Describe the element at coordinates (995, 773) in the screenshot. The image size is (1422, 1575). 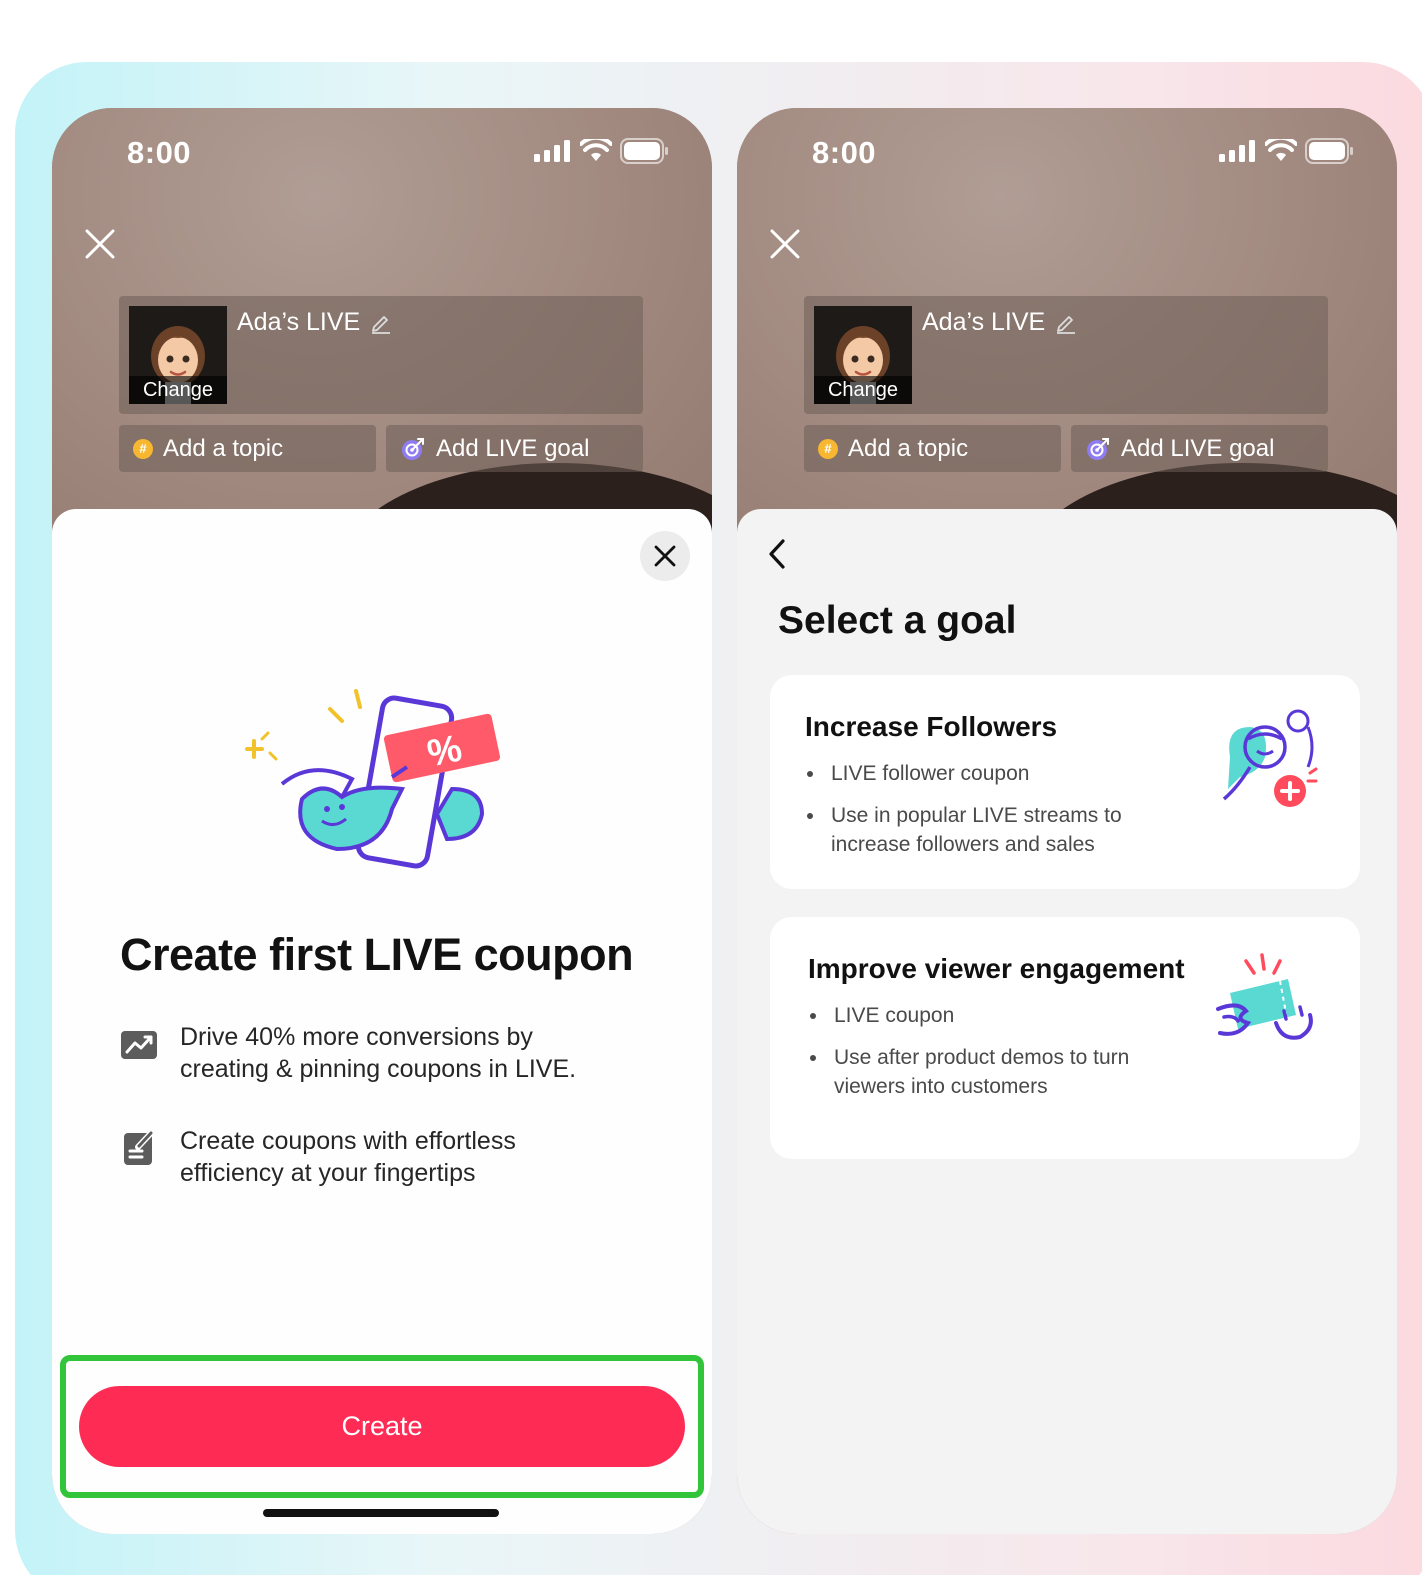
I see `goal-bullet: LIVE follower coupon` at that location.